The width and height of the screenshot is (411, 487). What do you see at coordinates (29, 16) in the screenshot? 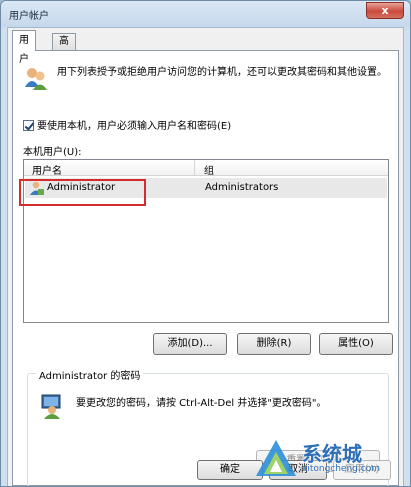
I see `window-title: 用户帐户` at bounding box center [29, 16].